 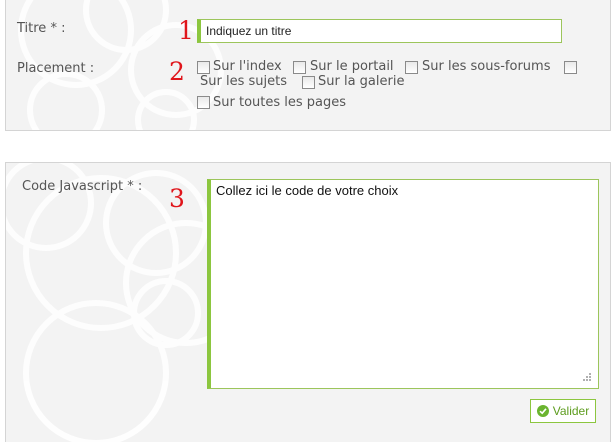 What do you see at coordinates (82, 186) in the screenshot?
I see `code-label: Code Javascript * :` at bounding box center [82, 186].